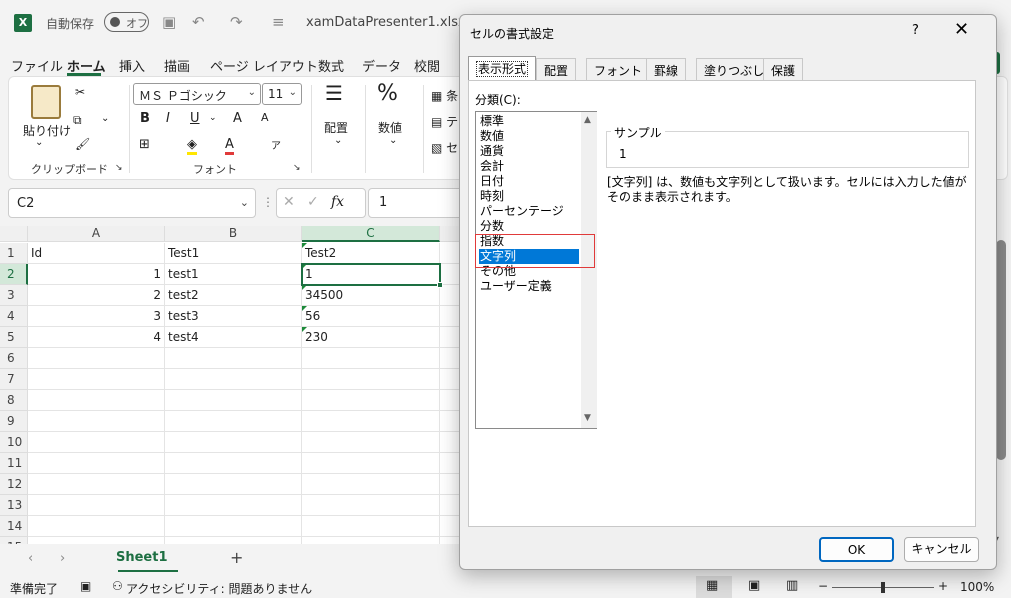 The width and height of the screenshot is (1011, 598). Describe the element at coordinates (529, 226) in the screenshot. I see `category-item: 分数` at that location.